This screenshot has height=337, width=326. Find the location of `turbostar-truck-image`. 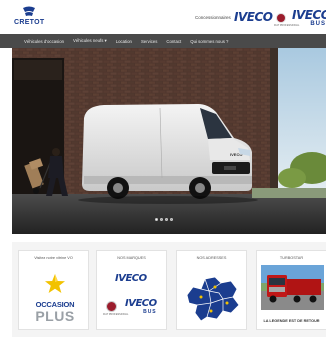

turbostar-truck-image is located at coordinates (292, 287).